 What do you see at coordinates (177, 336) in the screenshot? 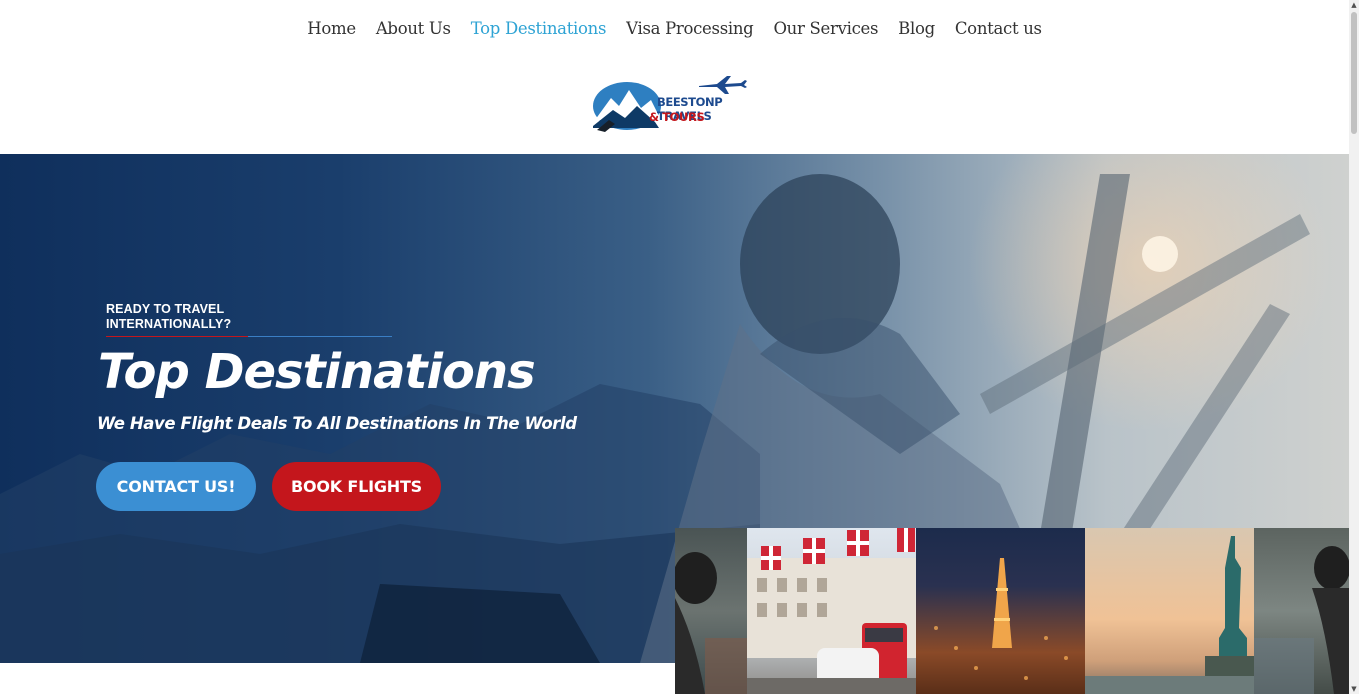
I see `eyebrow-divider-red` at bounding box center [177, 336].